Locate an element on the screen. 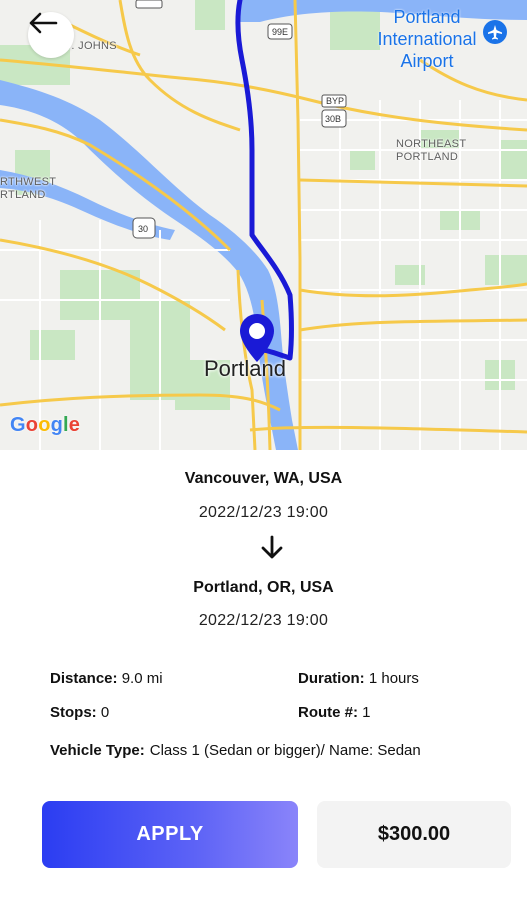  duration-row: Duration: 1 hours is located at coordinates (358, 678).